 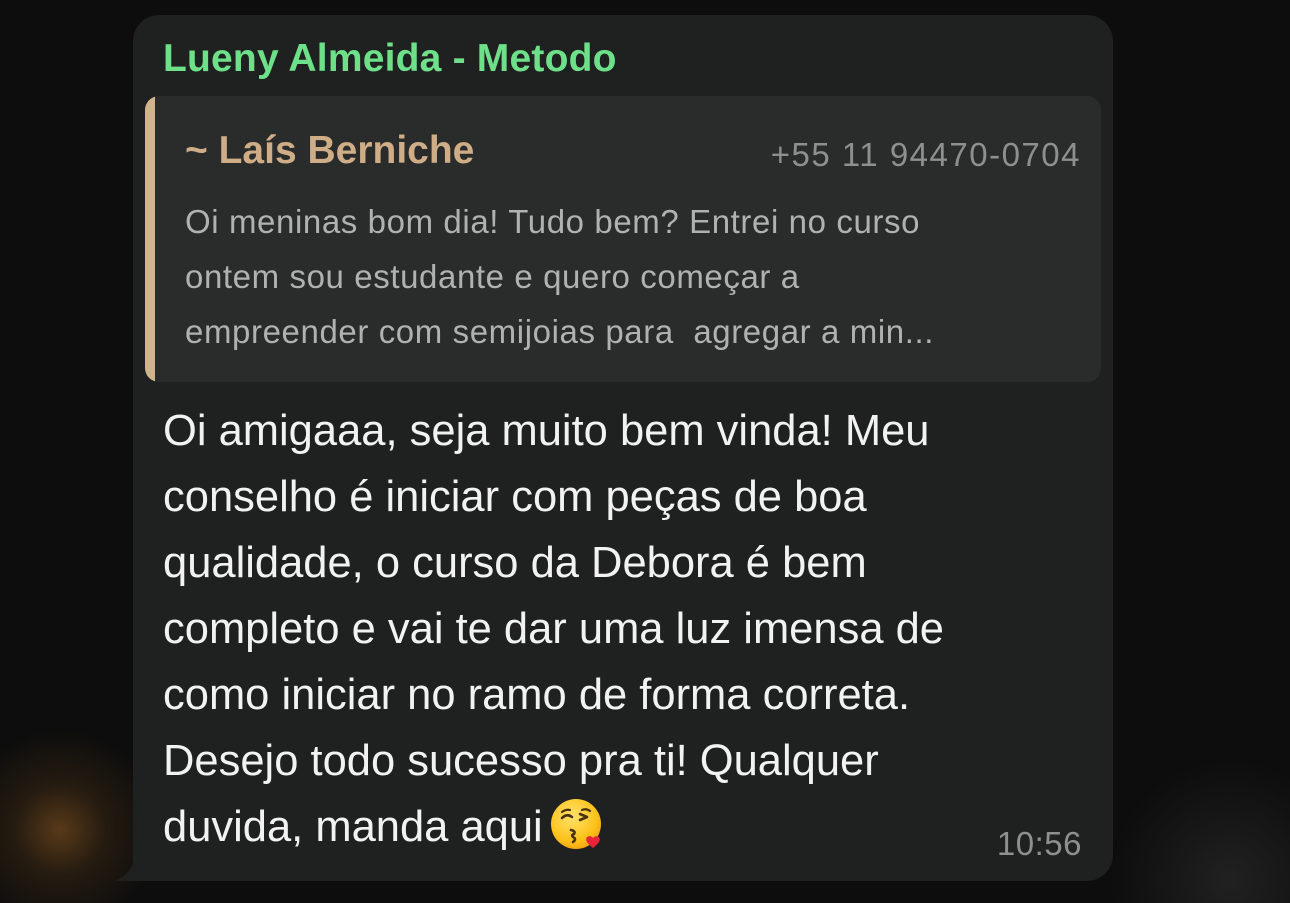 What do you see at coordinates (521, 761) in the screenshot?
I see `message-line: Desejo todo sucesso pra ti! Qualquer` at bounding box center [521, 761].